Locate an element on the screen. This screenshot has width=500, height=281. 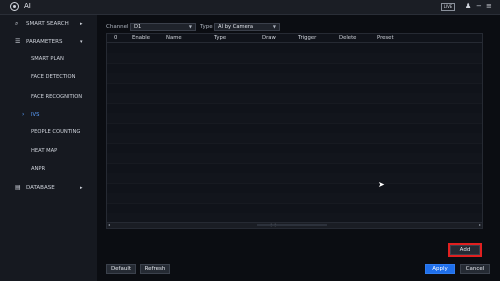
column-header-name: Name is located at coordinates (174, 38).